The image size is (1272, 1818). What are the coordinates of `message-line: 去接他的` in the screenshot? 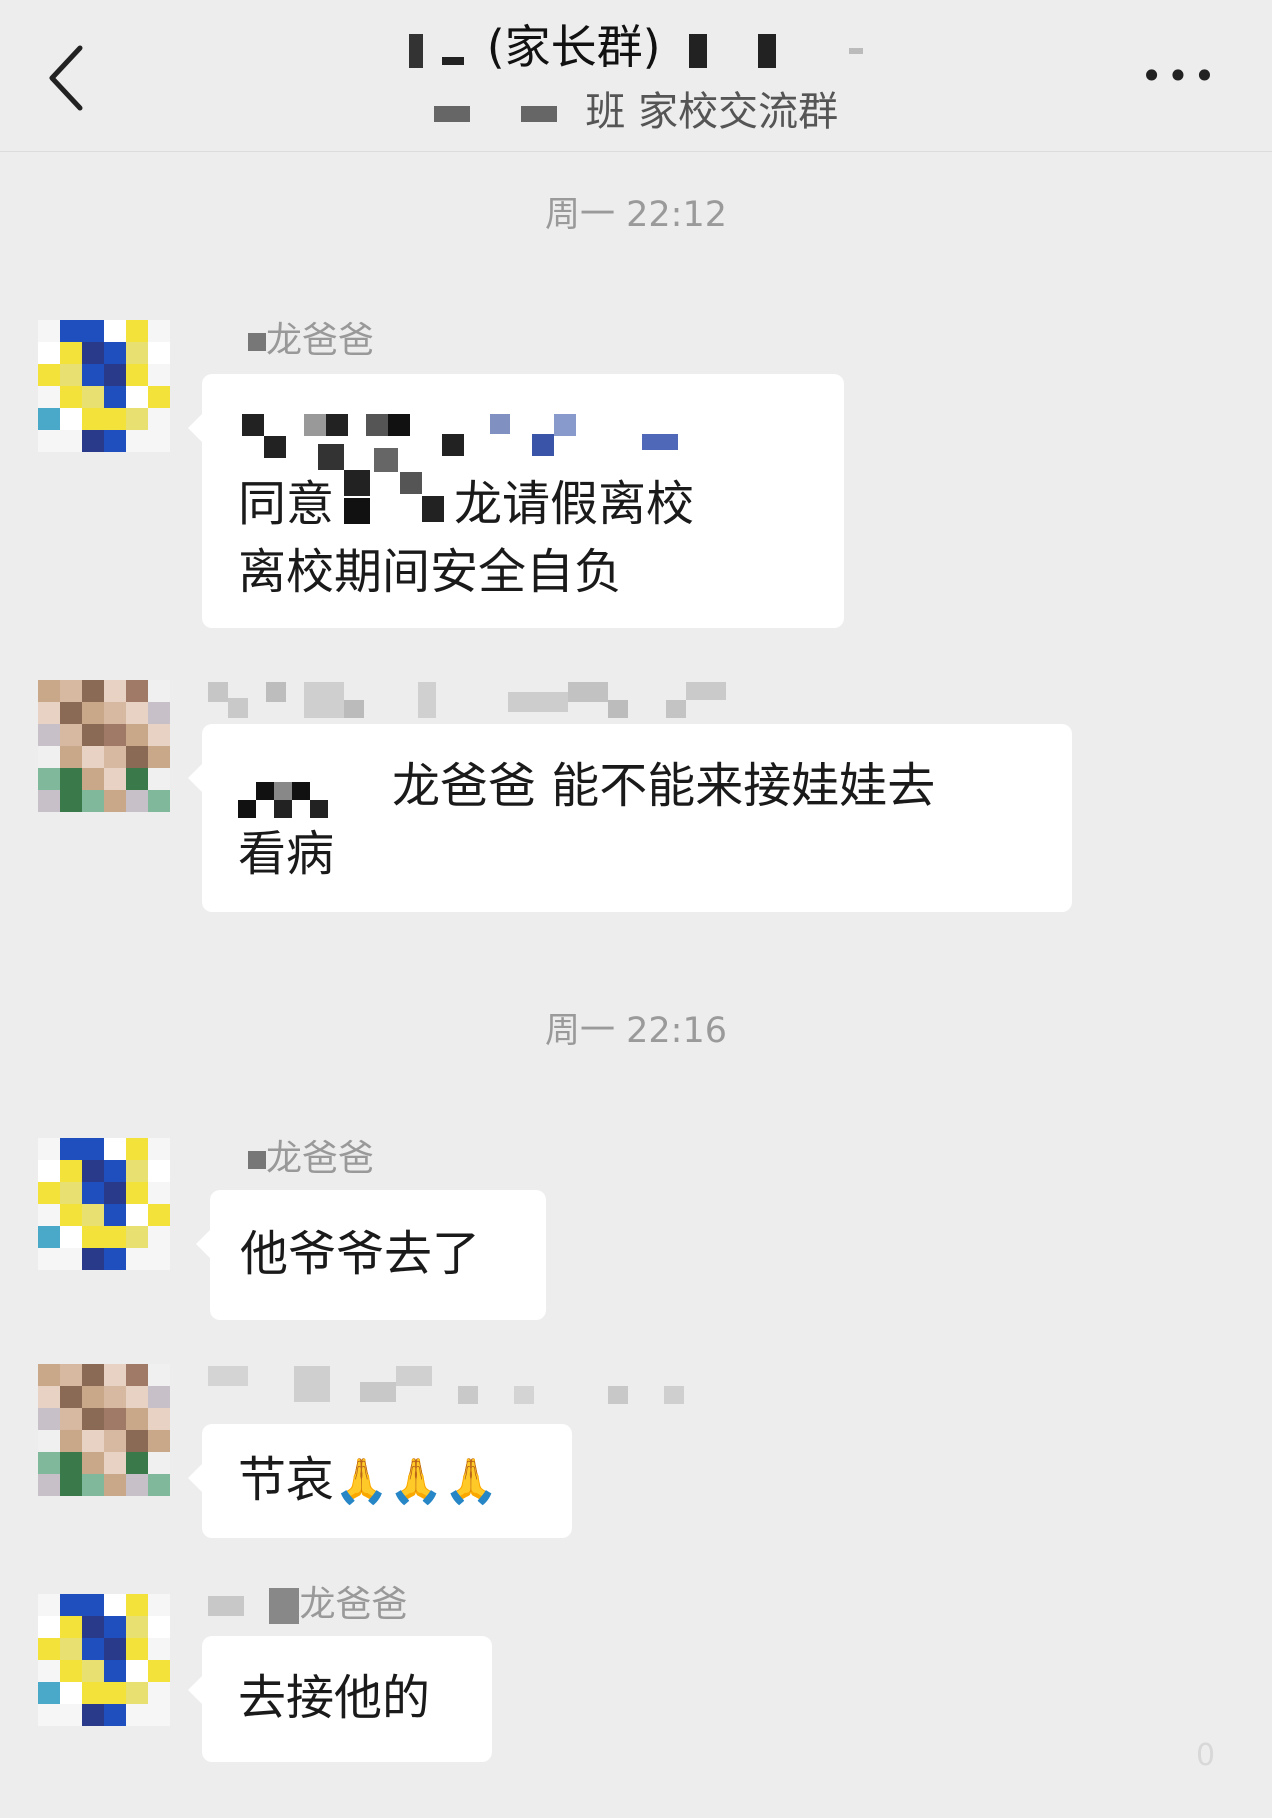 It's located at (334, 1698).